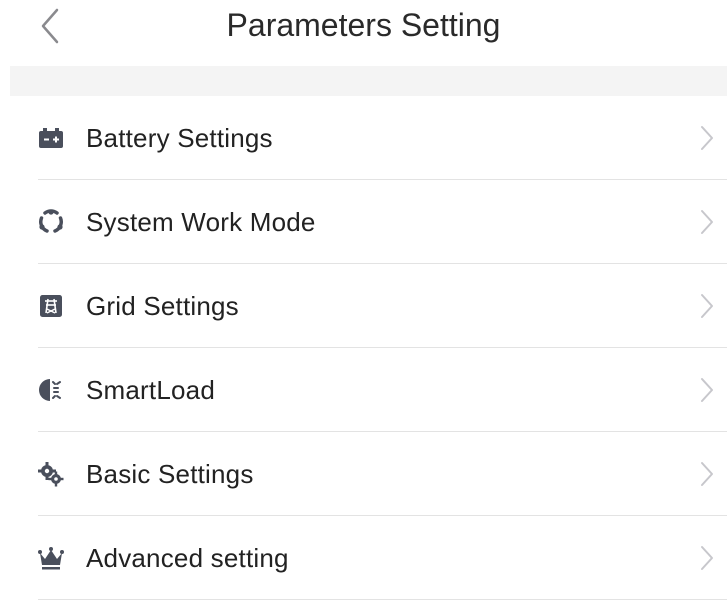 The height and width of the screenshot is (602, 727). Describe the element at coordinates (51, 558) in the screenshot. I see `crown-icon` at that location.